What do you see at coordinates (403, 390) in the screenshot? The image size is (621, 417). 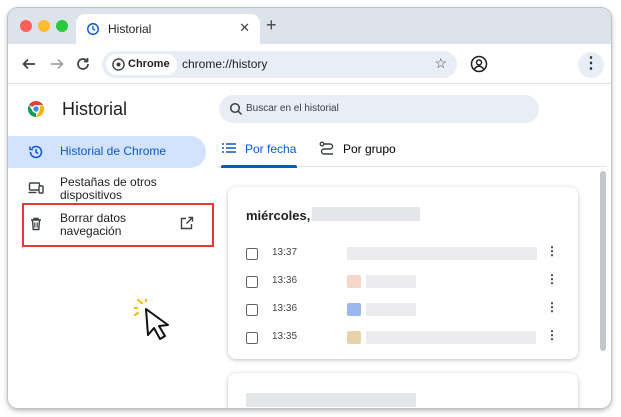 I see `history-day-card` at bounding box center [403, 390].